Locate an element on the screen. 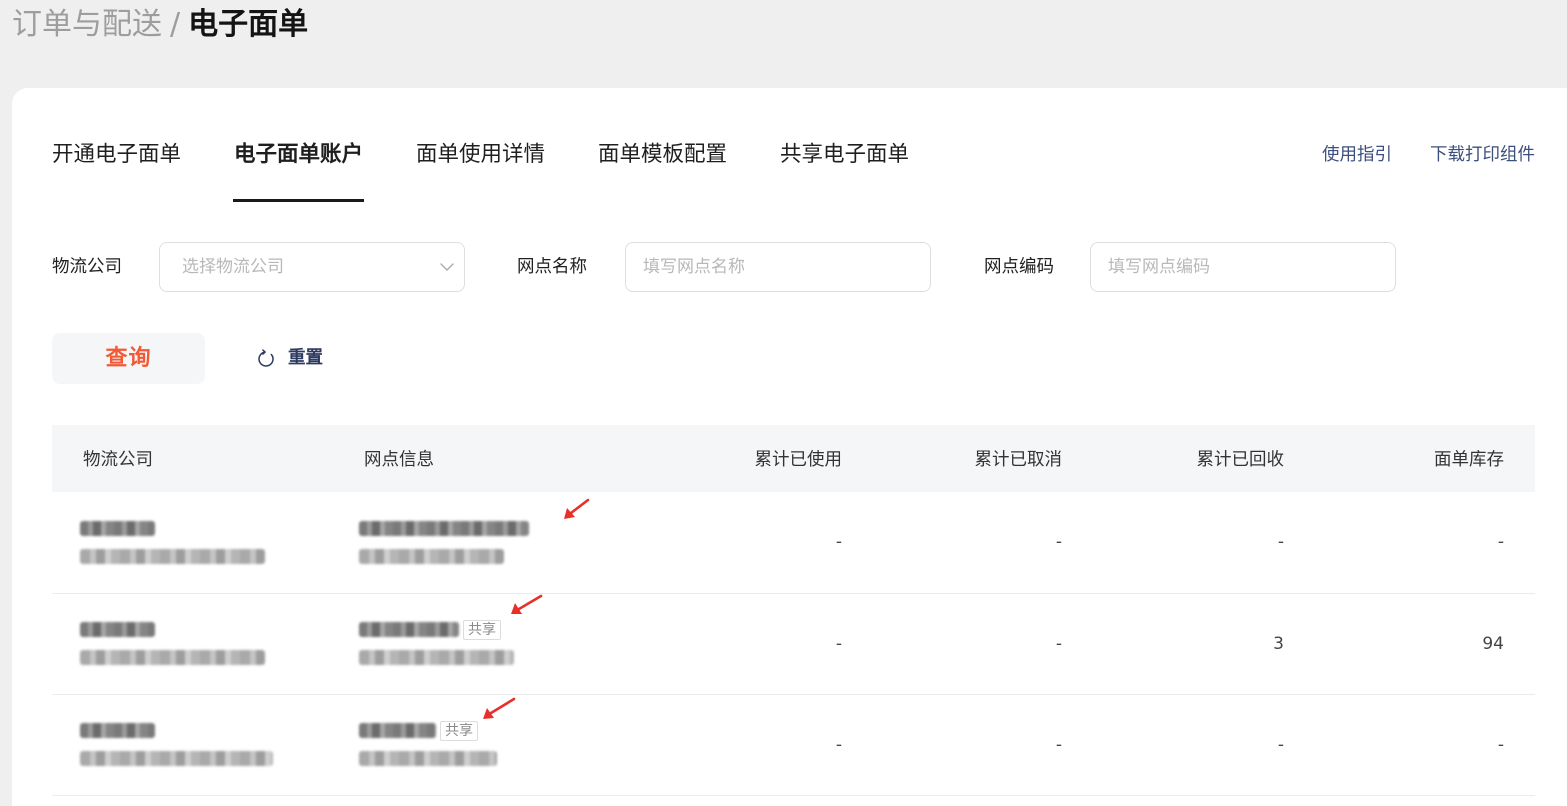 The width and height of the screenshot is (1567, 806). branch-name-input is located at coordinates (778, 267).